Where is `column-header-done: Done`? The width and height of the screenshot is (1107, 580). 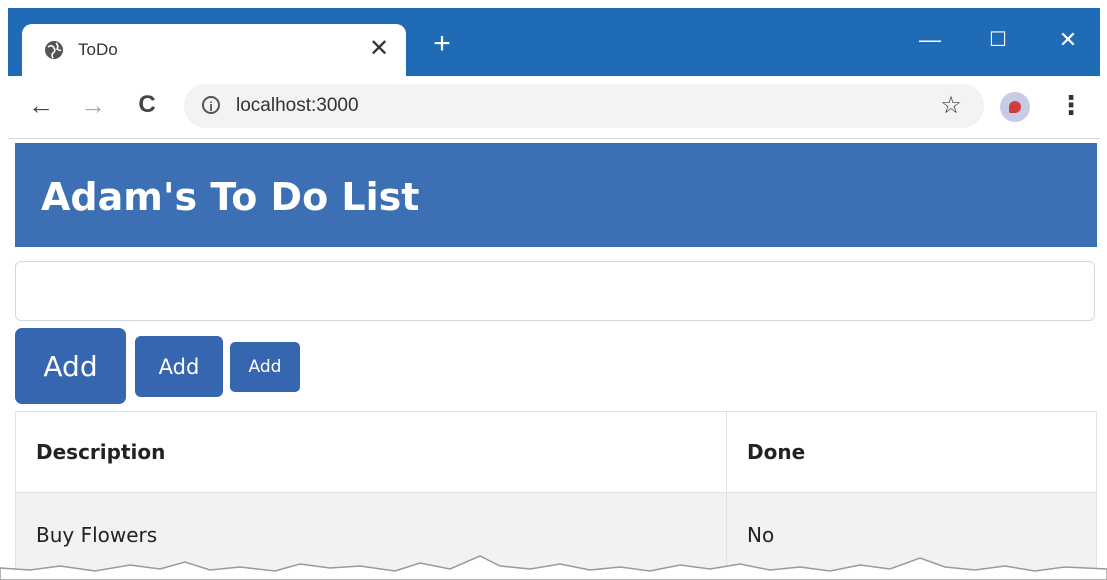 column-header-done: Done is located at coordinates (911, 452).